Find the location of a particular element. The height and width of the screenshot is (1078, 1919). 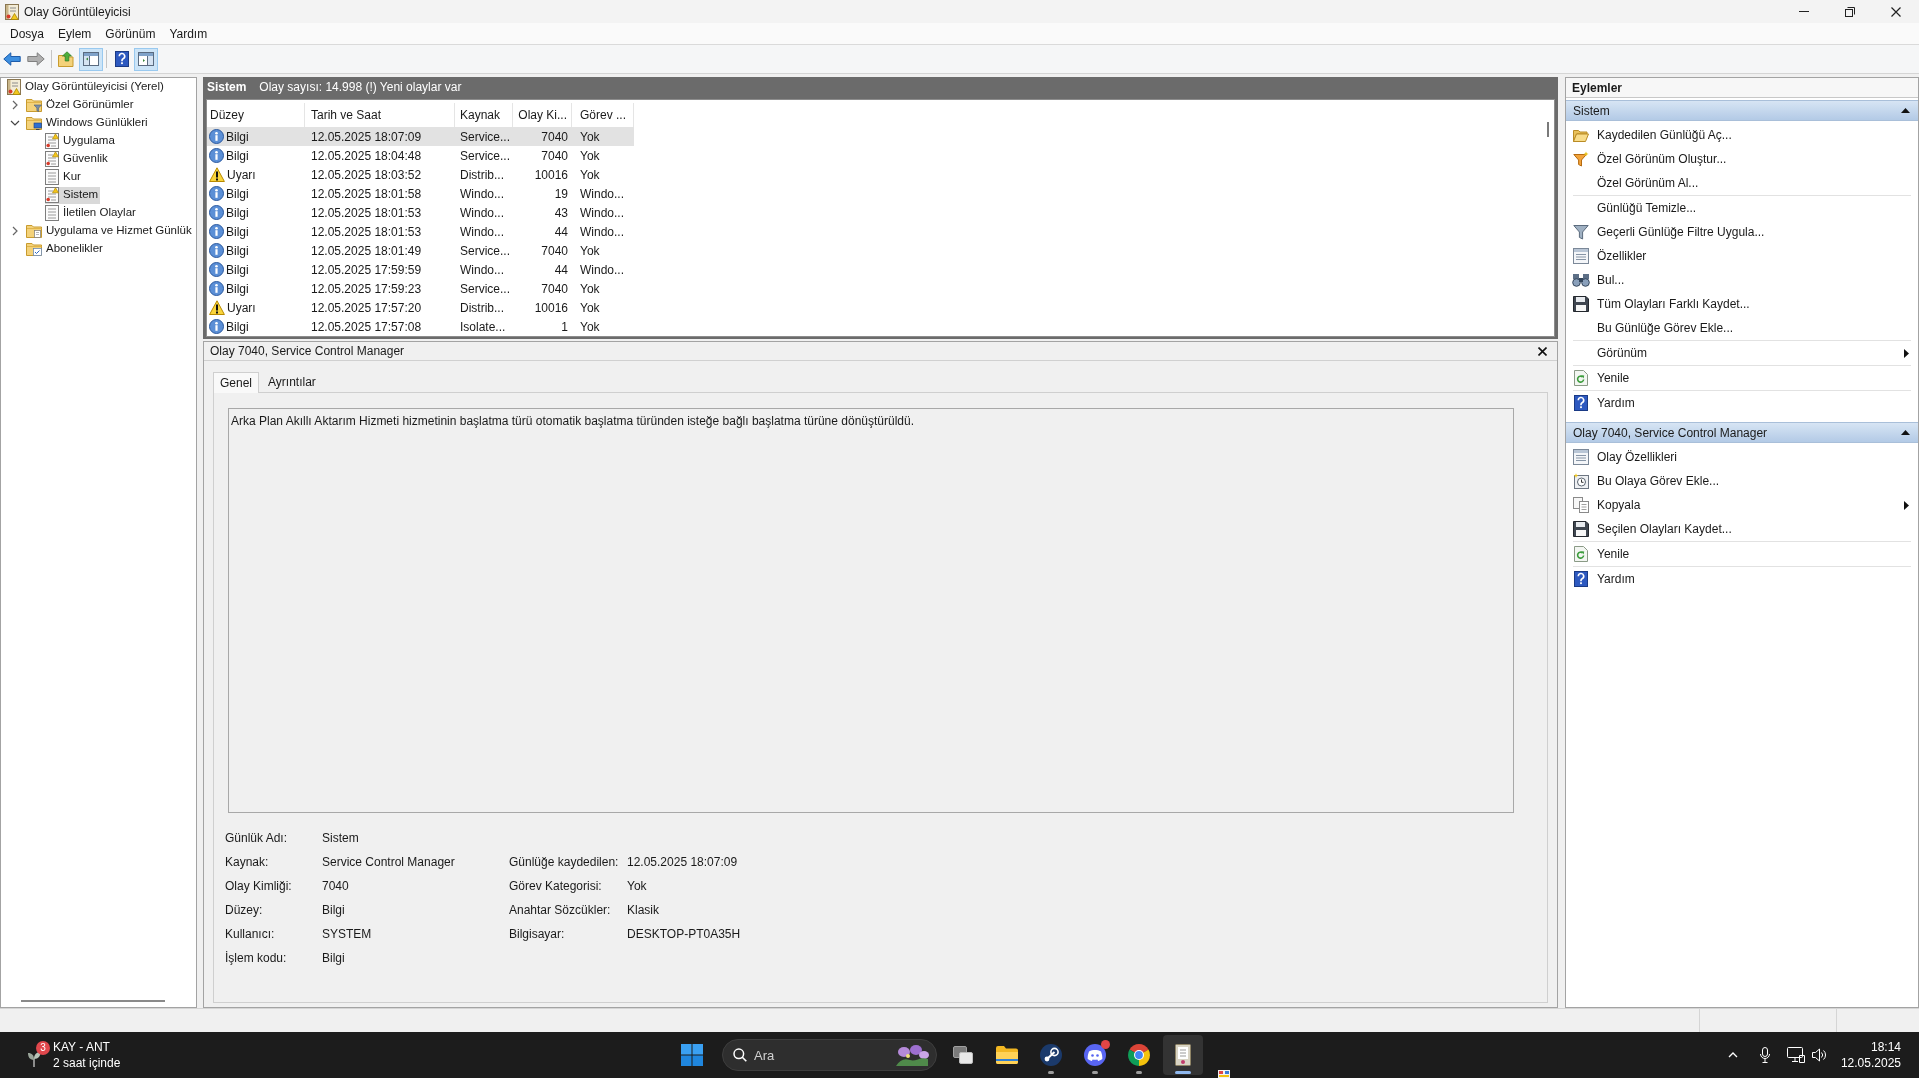

tree-item: Olay Görüntüleyicisi (Yerel) is located at coordinates (86, 87).